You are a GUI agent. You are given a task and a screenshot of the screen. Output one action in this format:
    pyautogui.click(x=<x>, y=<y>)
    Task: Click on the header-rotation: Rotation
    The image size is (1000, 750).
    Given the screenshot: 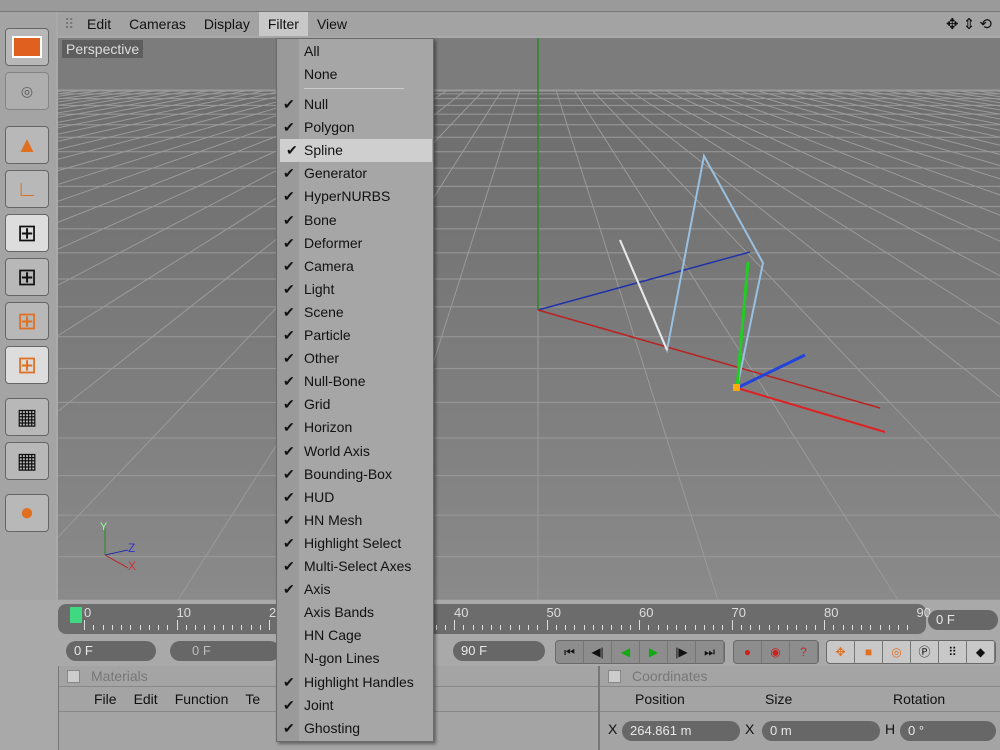 What is the action you would take?
    pyautogui.click(x=919, y=699)
    